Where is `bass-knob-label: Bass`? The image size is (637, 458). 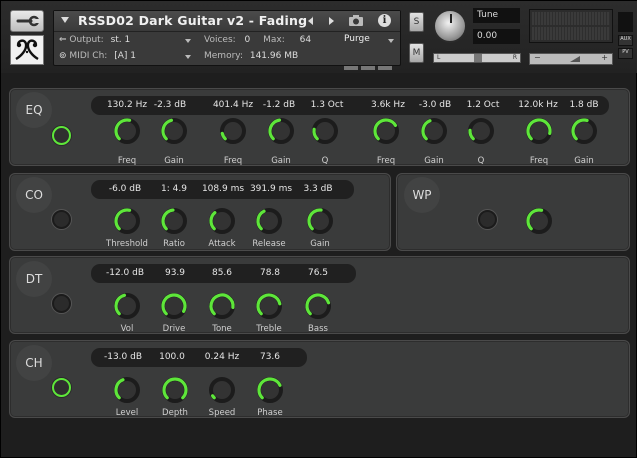 bass-knob-label: Bass is located at coordinates (318, 329).